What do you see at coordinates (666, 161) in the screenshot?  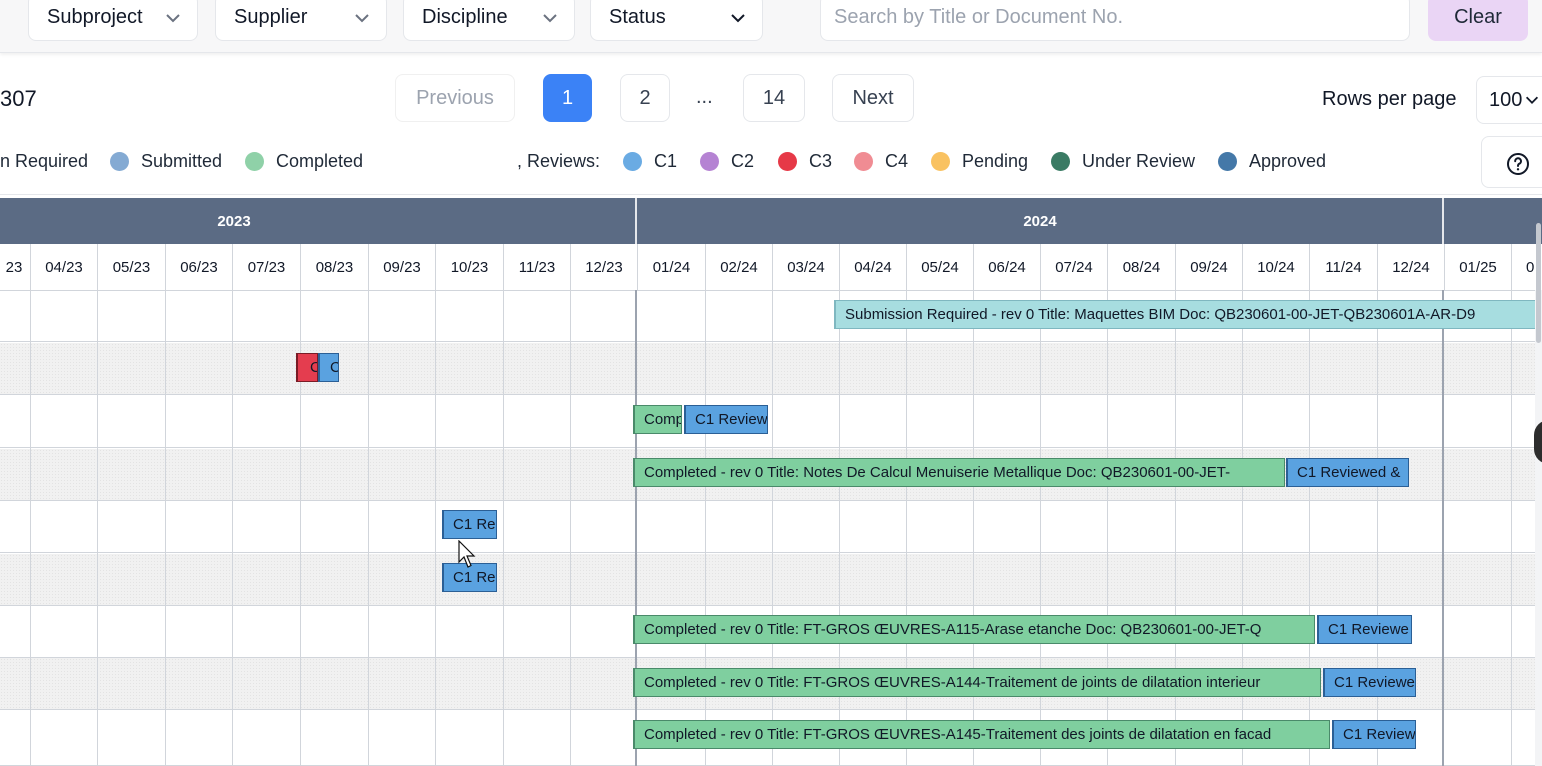 I see `legend-label-c1: C1` at bounding box center [666, 161].